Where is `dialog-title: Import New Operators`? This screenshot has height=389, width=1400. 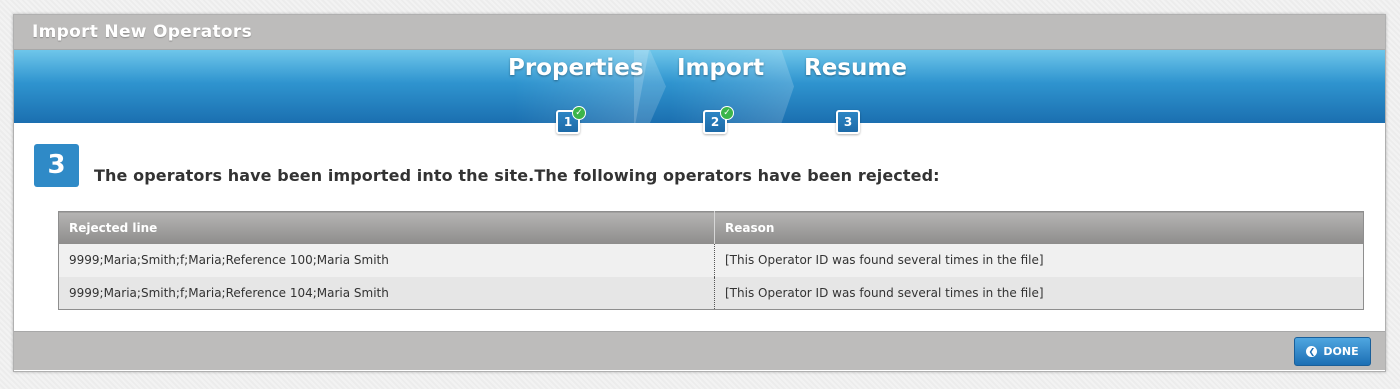
dialog-title: Import New Operators is located at coordinates (142, 32).